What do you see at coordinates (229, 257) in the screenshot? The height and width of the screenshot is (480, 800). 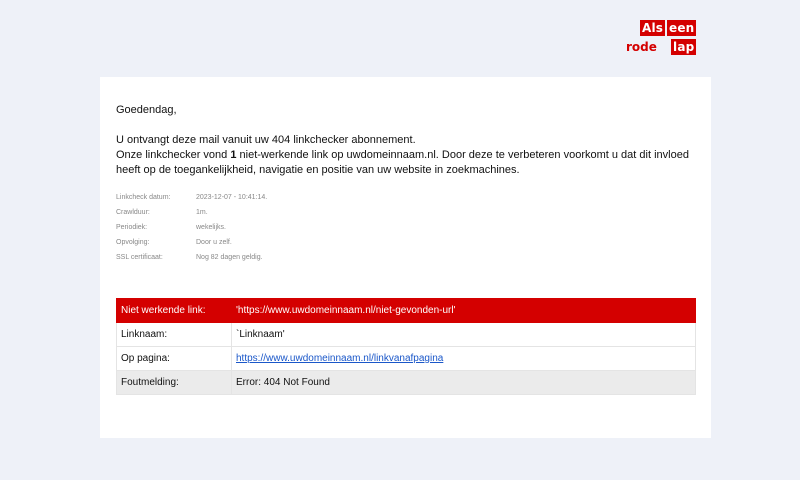 I see `meta-value: Nog 82 dagen geldig.` at bounding box center [229, 257].